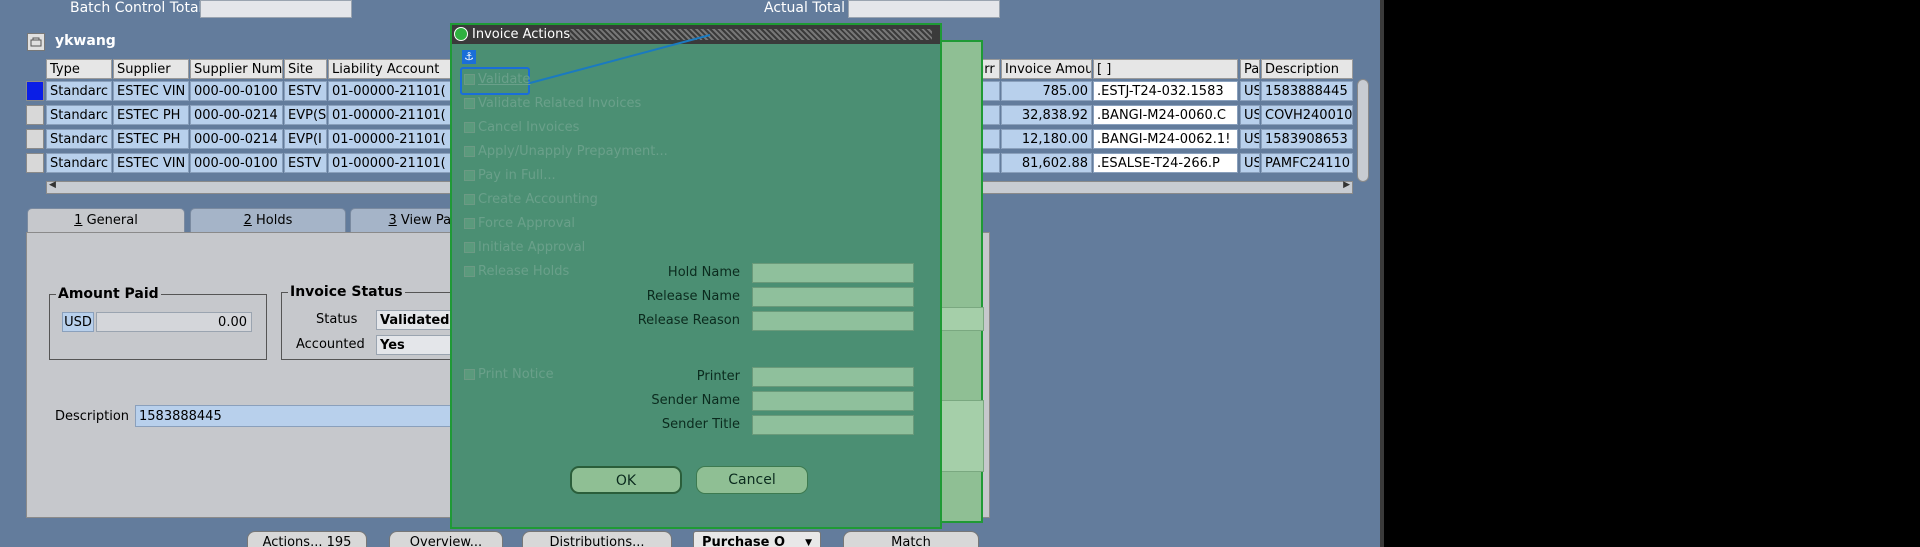 The width and height of the screenshot is (1920, 547). Describe the element at coordinates (469, 223) in the screenshot. I see `force-approval-checkbox` at that location.